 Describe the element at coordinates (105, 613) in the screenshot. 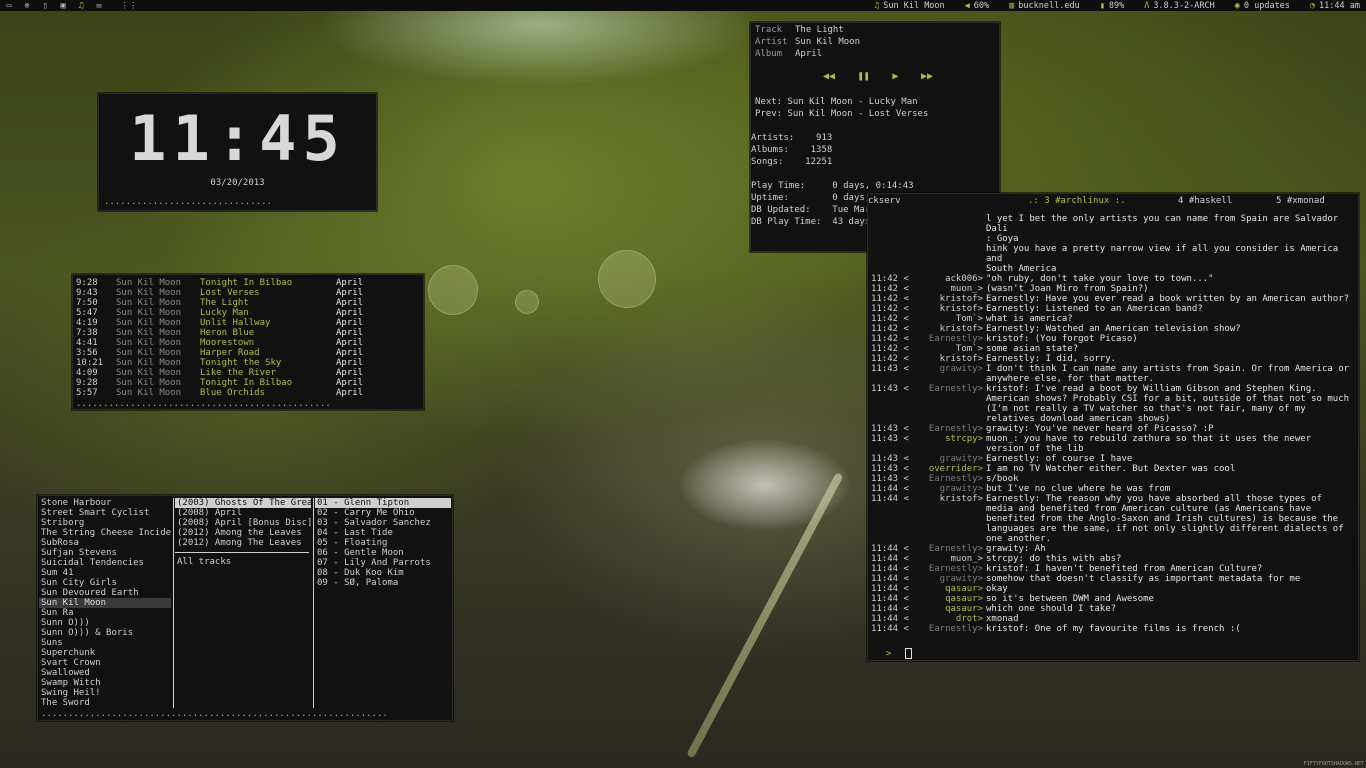

I see `artist-item: Sun Ra` at that location.